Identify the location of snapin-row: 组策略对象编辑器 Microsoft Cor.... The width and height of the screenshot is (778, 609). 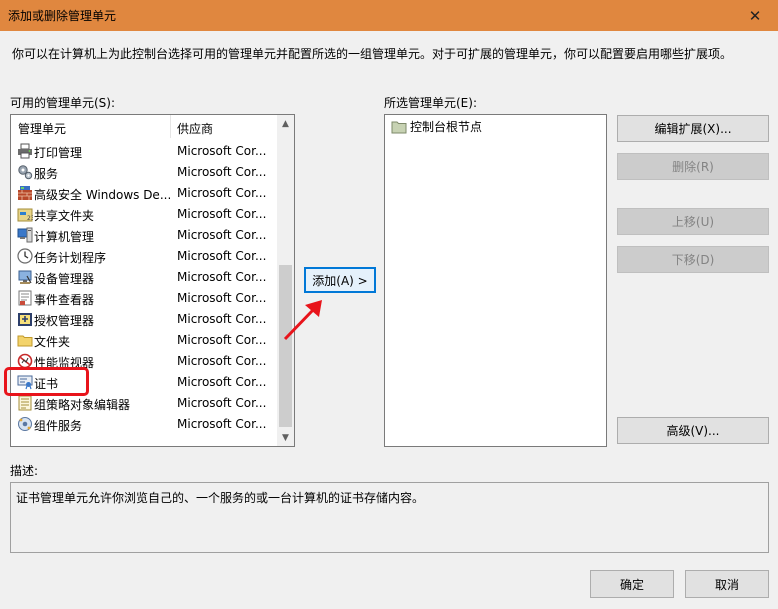
(145, 403).